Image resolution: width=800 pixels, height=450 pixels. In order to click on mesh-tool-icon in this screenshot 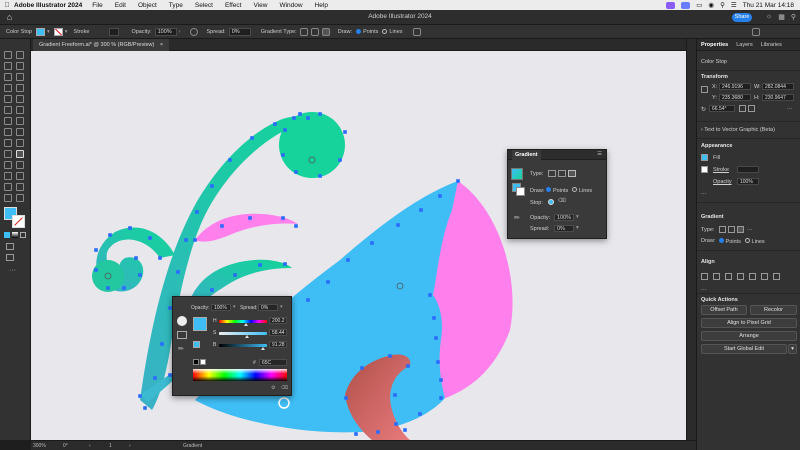, I will do `click(8, 154)`.